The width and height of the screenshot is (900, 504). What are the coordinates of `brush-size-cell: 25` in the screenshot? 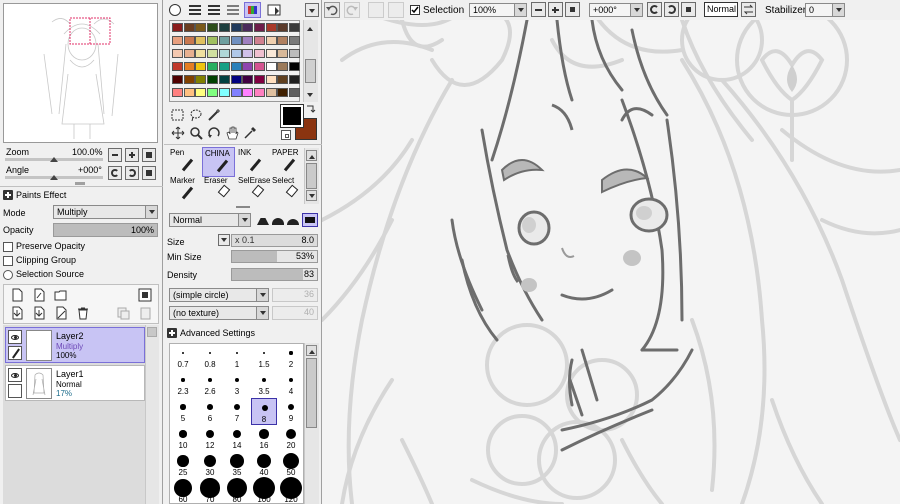 It's located at (183, 465).